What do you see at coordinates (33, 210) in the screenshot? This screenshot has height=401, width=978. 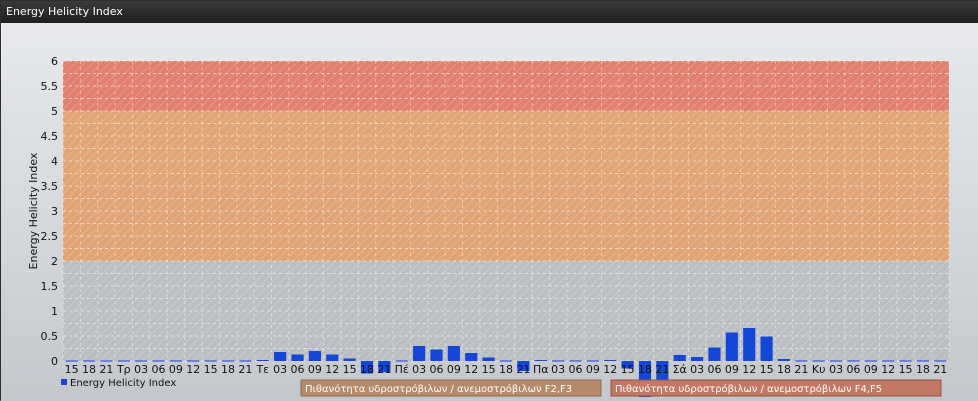 I see `y-axis-label: Energy Helicity Index` at bounding box center [33, 210].